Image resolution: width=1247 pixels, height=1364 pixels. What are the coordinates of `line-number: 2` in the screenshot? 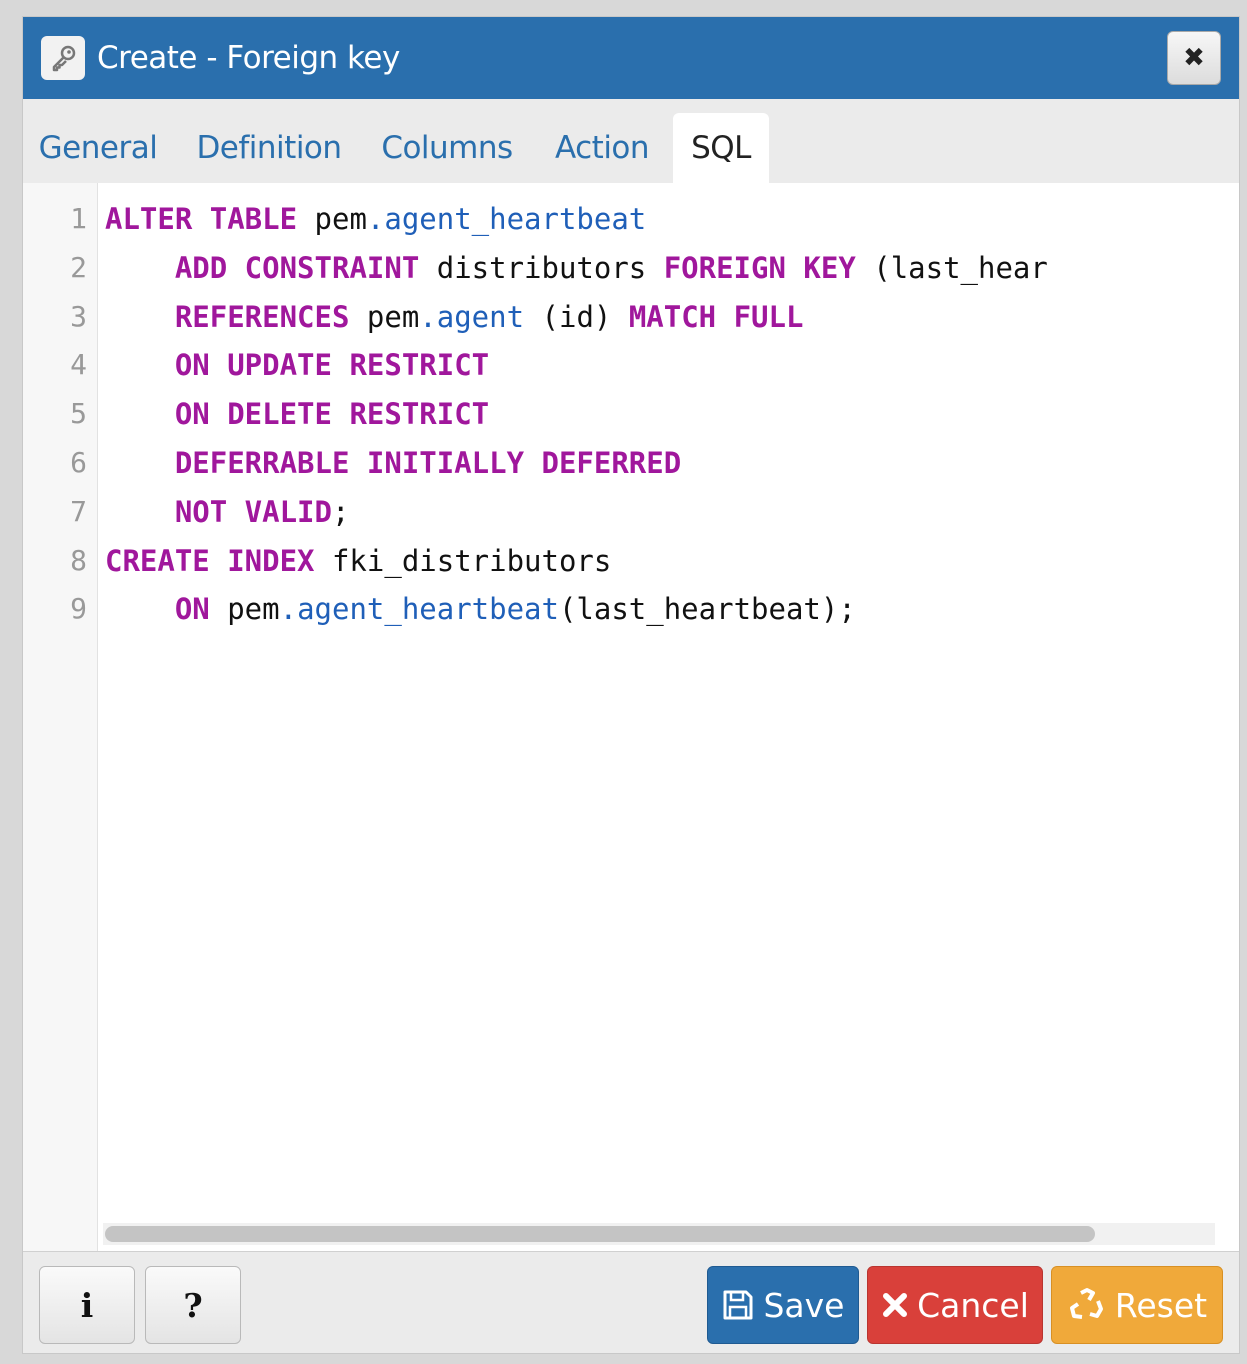 It's located at (78, 267).